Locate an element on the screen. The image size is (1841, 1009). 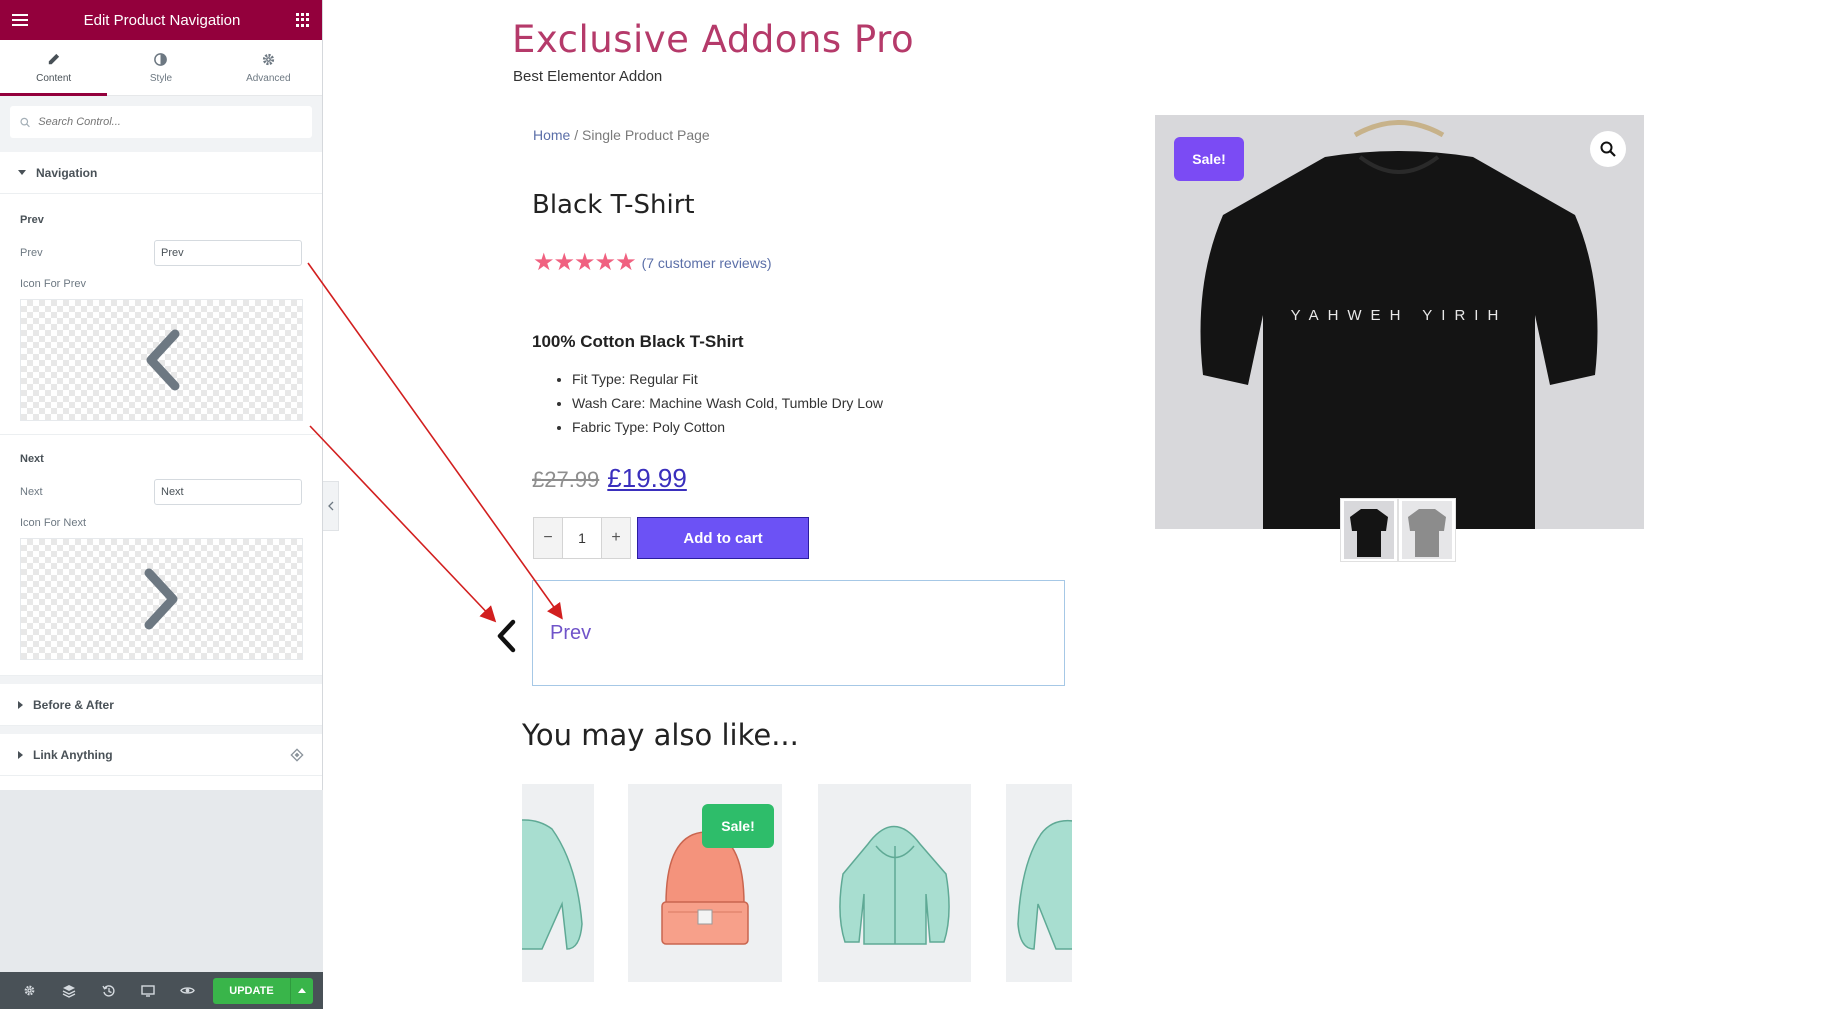
next-heading: Next is located at coordinates (32, 459).